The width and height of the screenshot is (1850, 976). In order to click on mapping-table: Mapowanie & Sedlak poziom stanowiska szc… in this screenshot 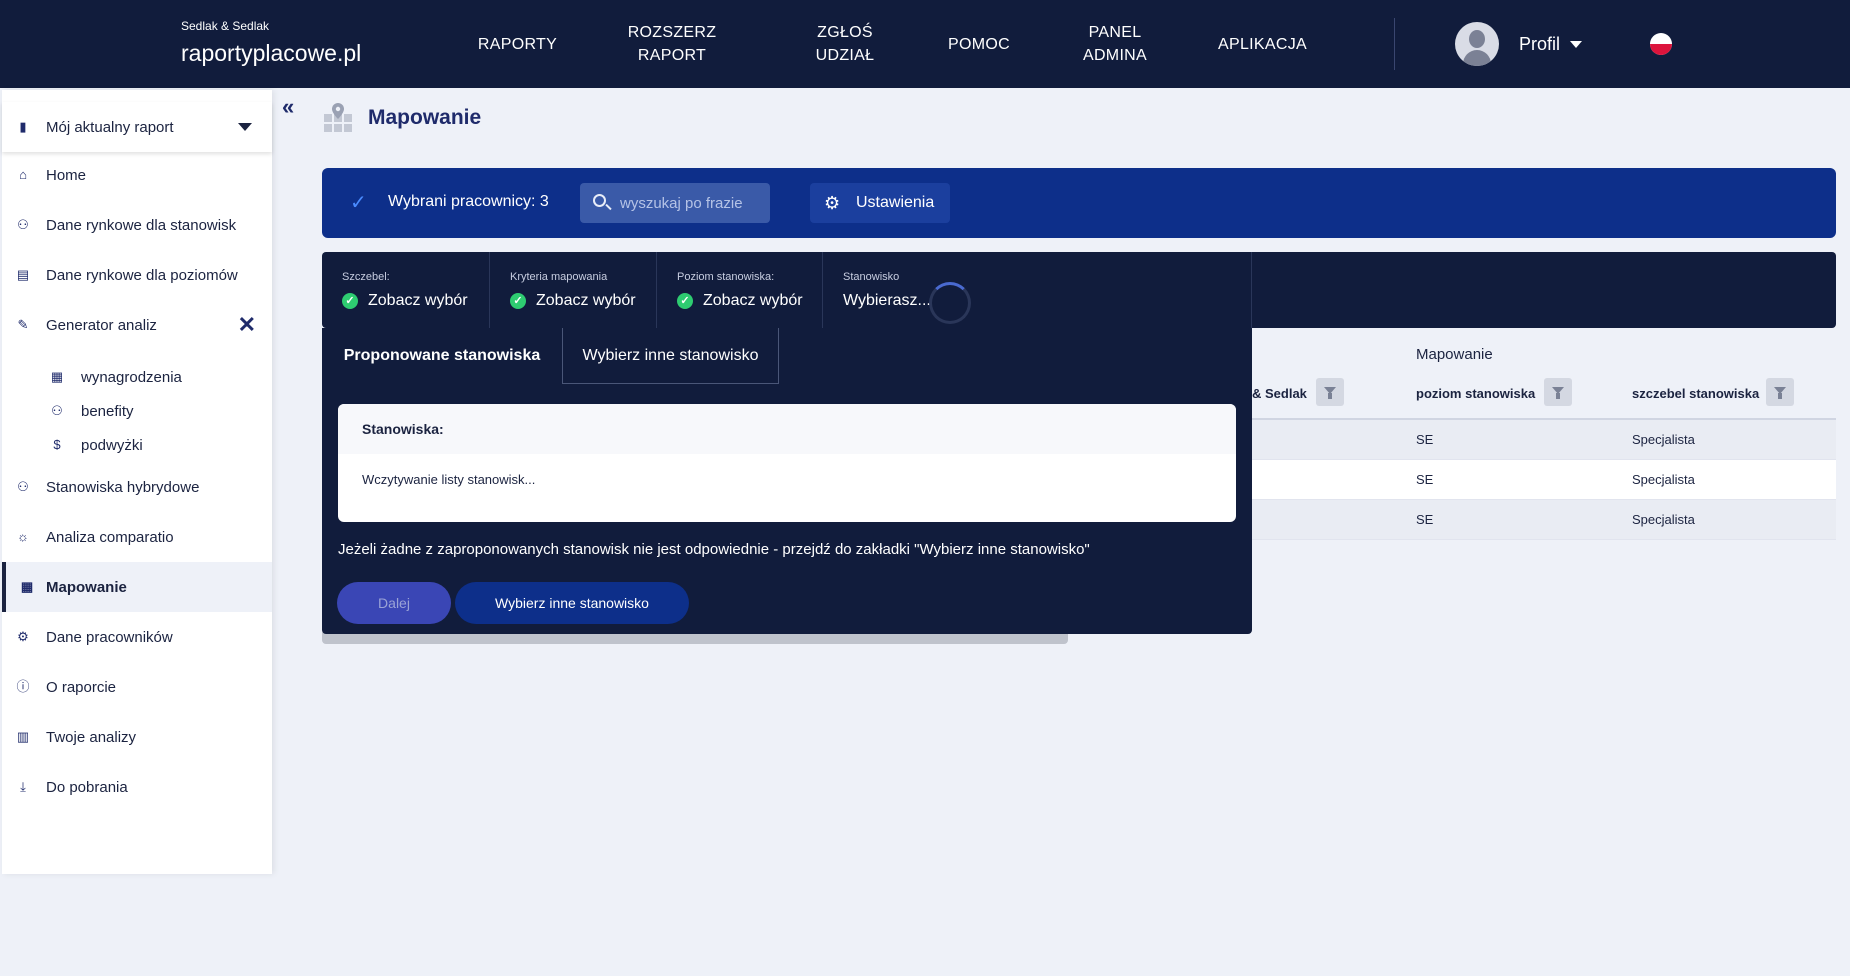, I will do `click(1543, 439)`.